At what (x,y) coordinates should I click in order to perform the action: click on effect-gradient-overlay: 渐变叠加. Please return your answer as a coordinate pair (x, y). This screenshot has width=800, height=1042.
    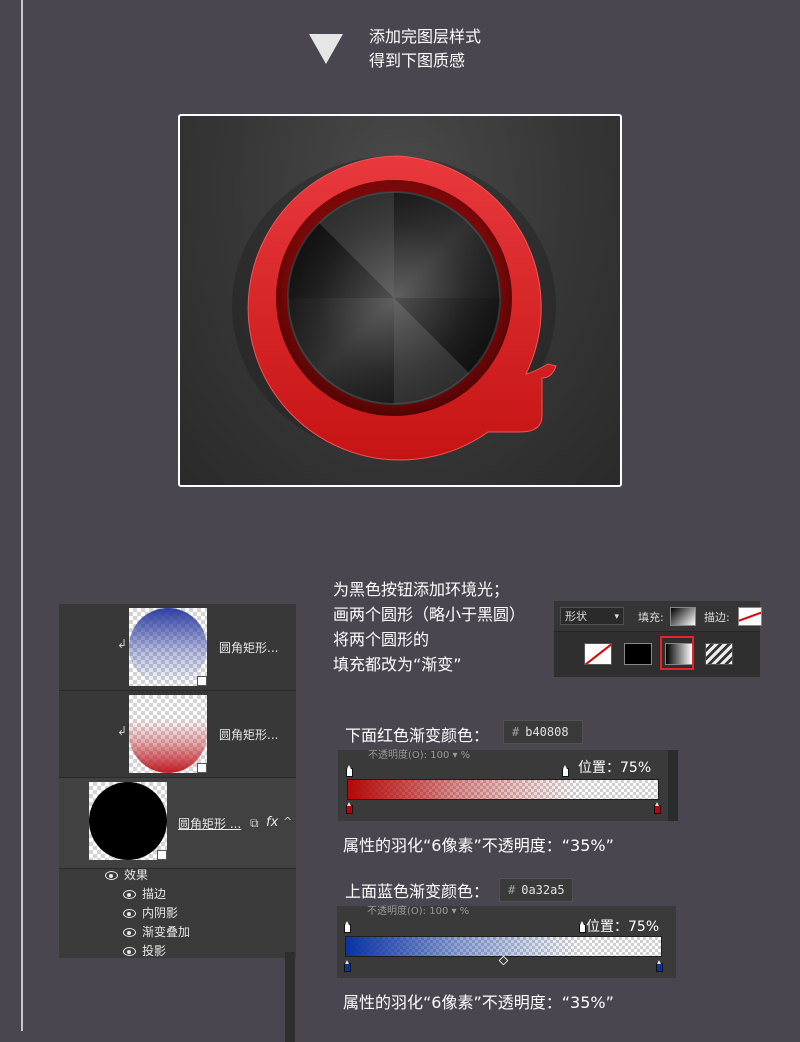
    Looking at the image, I should click on (156, 931).